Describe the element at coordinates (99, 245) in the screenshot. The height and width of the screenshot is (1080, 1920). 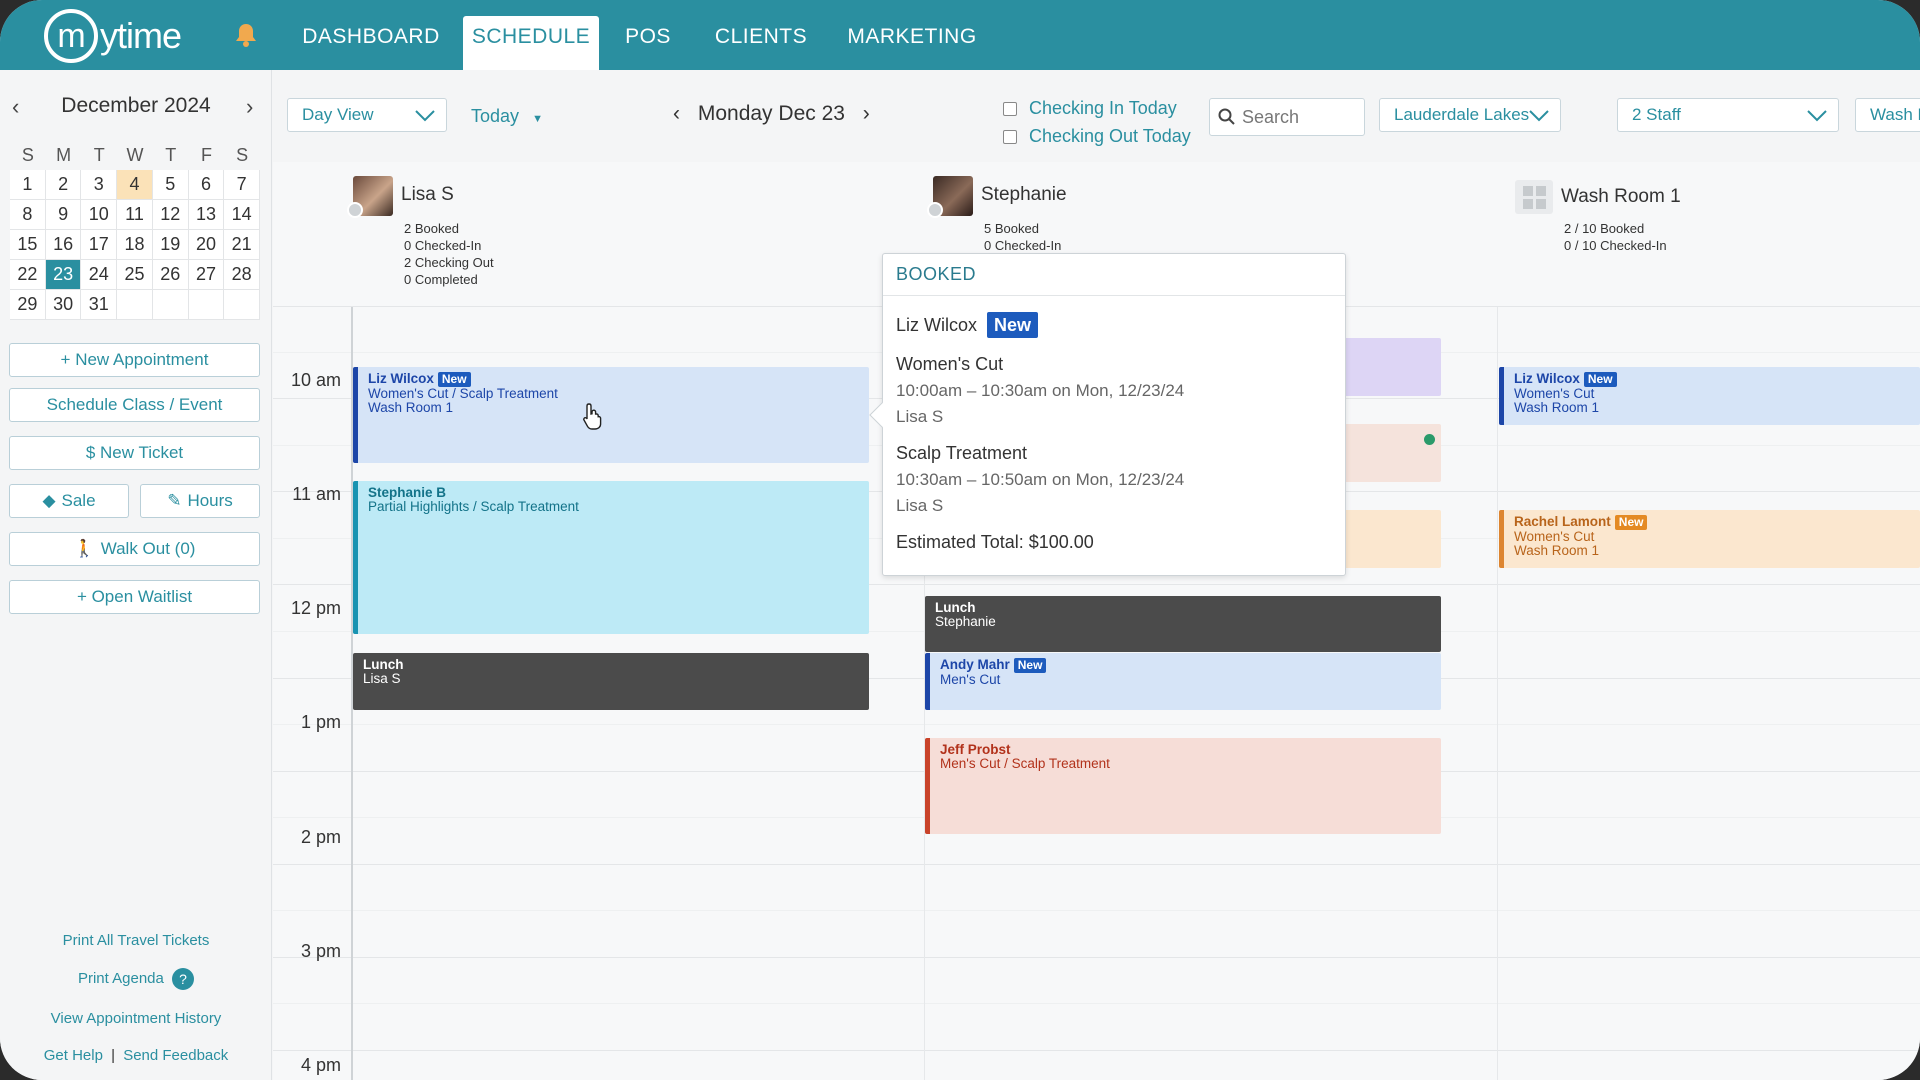
I see `calendar-day: 17` at that location.